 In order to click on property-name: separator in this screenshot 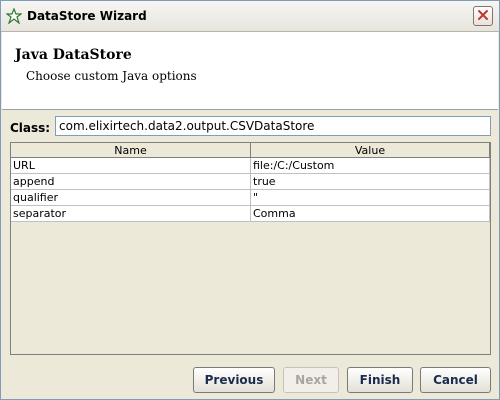, I will do `click(131, 213)`.